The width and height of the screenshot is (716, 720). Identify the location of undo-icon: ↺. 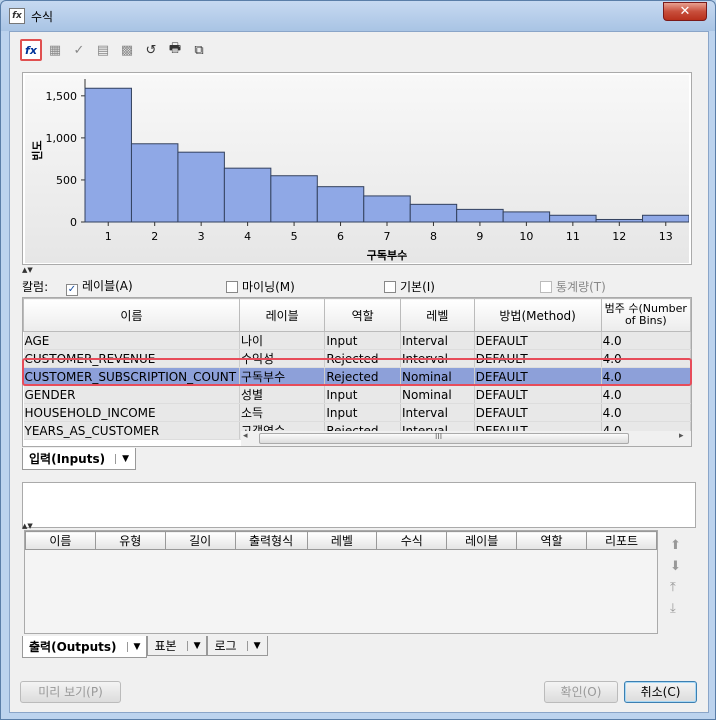
(151, 50).